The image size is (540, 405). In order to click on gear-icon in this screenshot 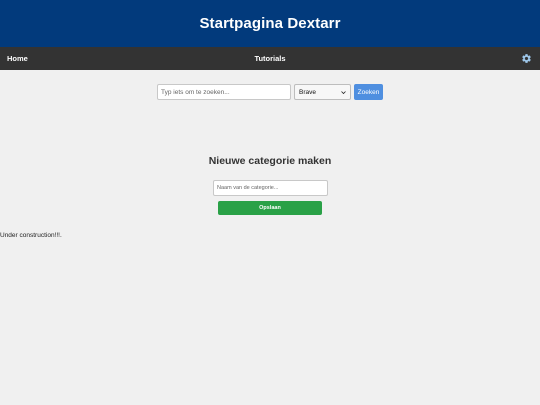, I will do `click(526, 58)`.